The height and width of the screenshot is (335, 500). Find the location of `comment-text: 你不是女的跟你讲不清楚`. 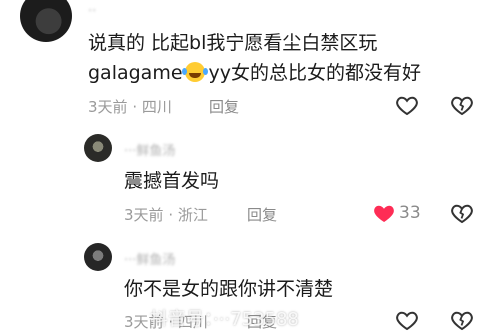

comment-text: 你不是女的跟你讲不清楚 is located at coordinates (229, 289).